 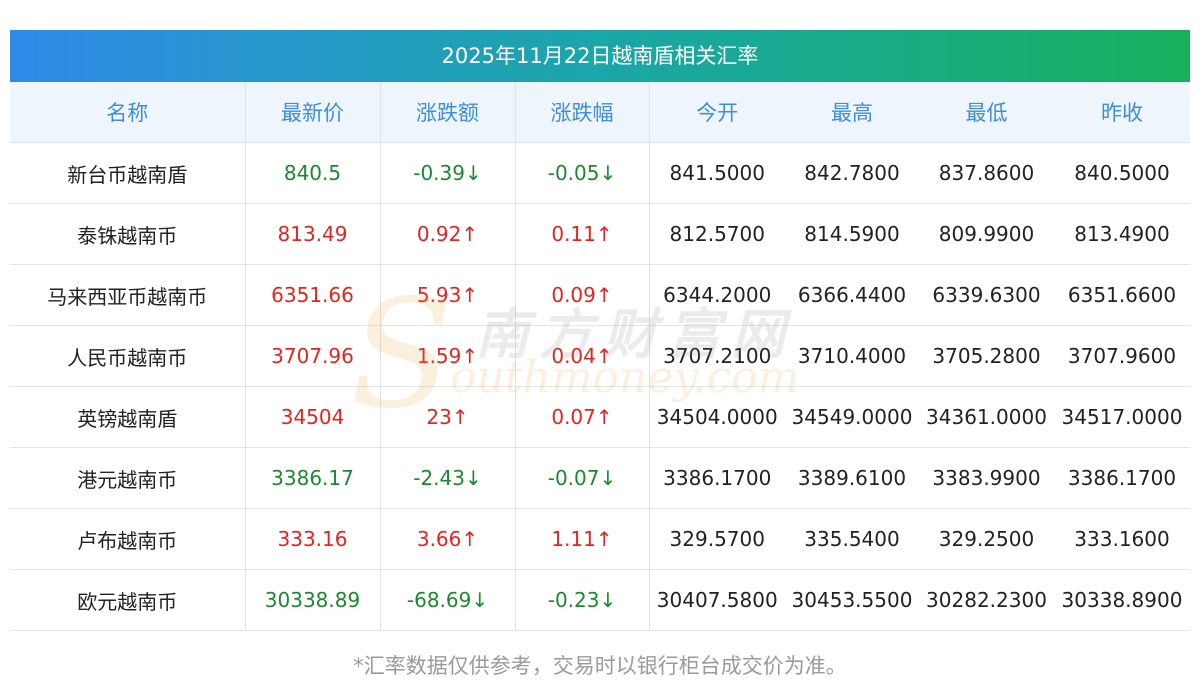 I want to click on change-percent: 0.07↑, so click(x=582, y=417).